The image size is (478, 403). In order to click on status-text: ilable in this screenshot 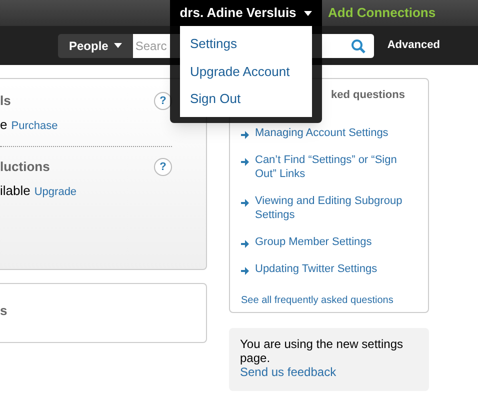, I will do `click(15, 191)`.